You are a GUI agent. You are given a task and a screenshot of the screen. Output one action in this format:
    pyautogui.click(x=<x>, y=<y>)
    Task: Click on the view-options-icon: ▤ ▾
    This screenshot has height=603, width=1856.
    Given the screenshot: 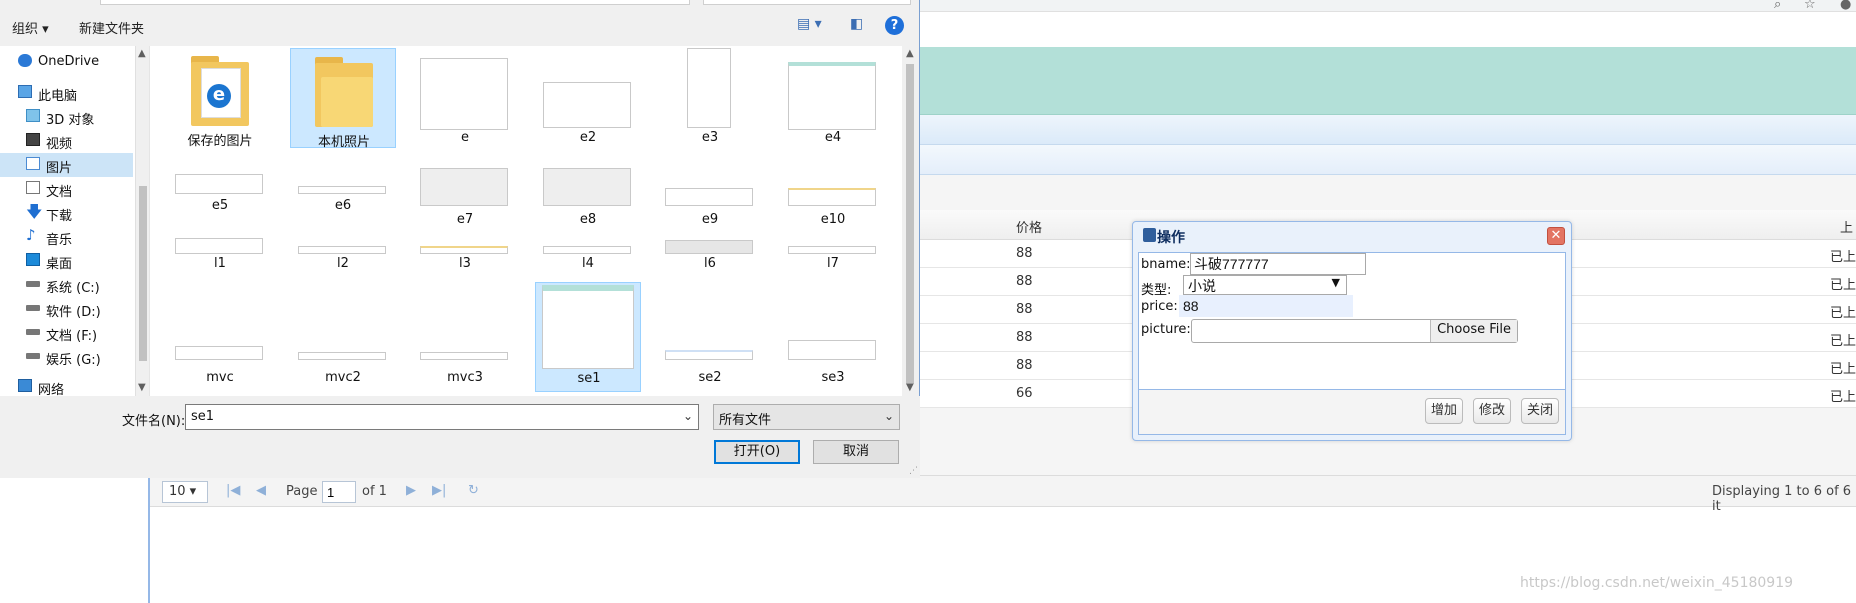 What is the action you would take?
    pyautogui.click(x=809, y=24)
    